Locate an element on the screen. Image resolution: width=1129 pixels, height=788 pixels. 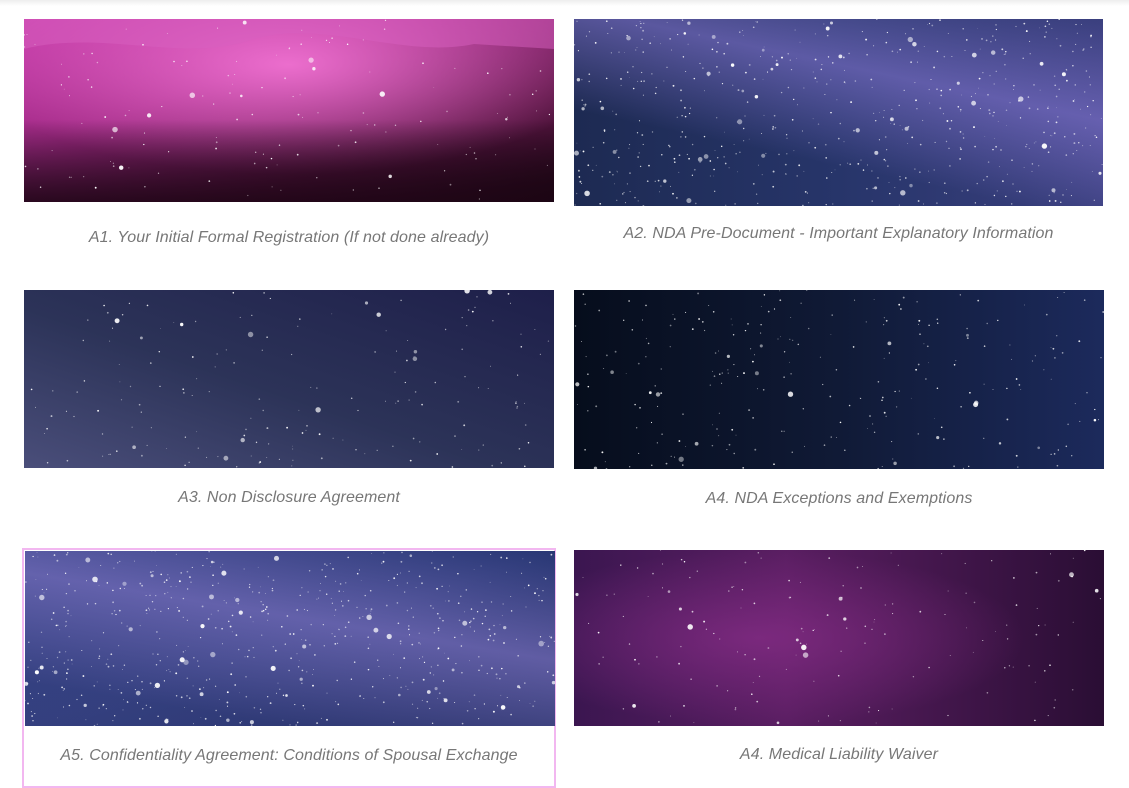
card-title: A3. Non Disclosure Agreement is located at coordinates (289, 498).